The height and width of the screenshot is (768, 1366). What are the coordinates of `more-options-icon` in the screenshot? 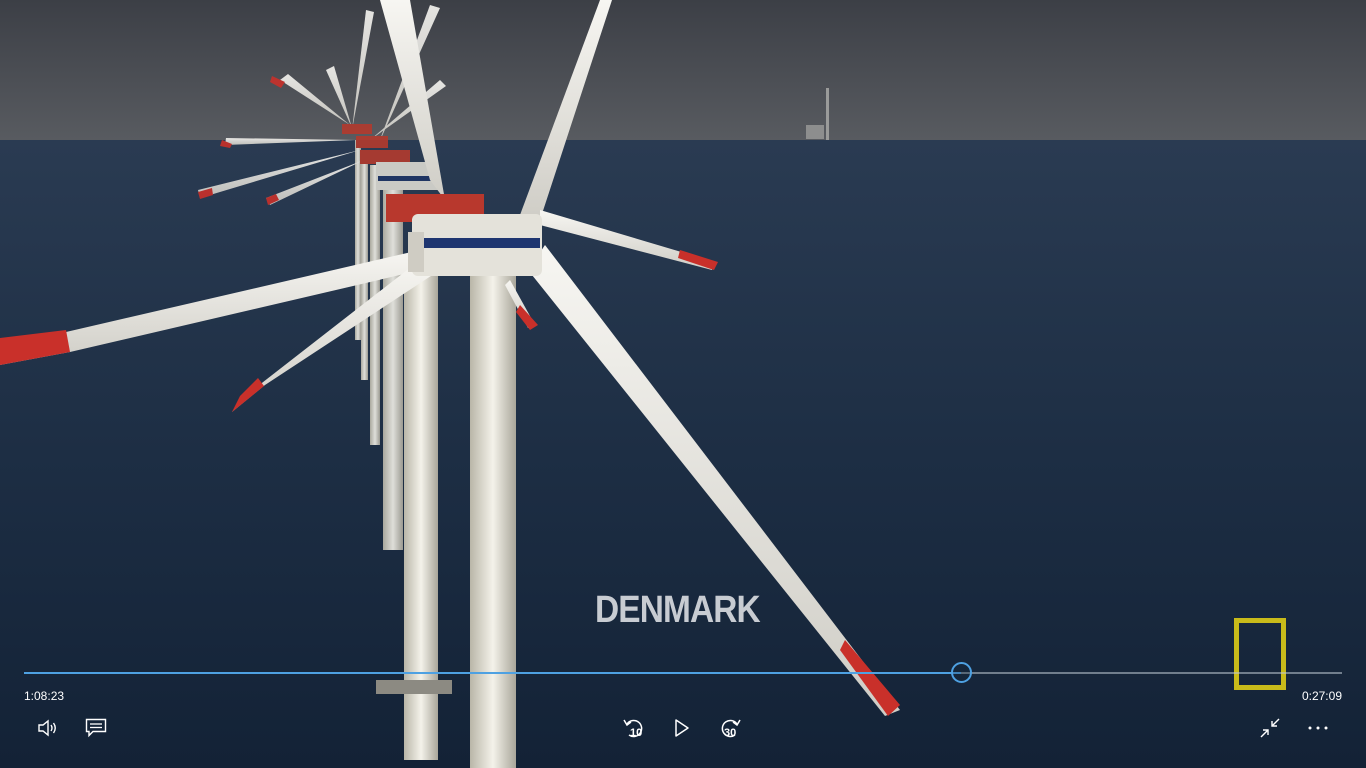 It's located at (1318, 728).